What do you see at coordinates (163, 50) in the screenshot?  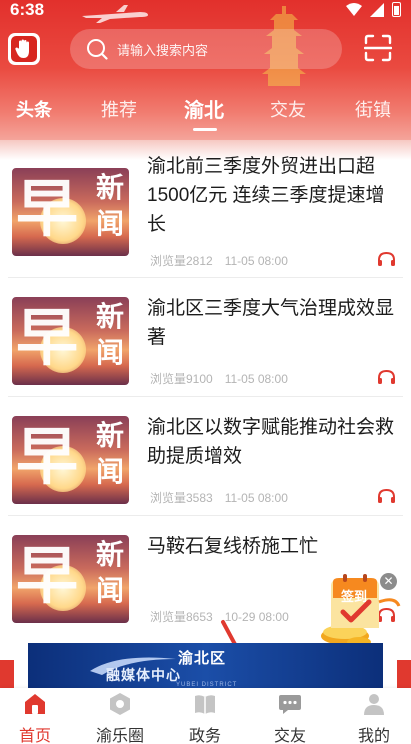 I see `search-placeholder: 请输入搜索内容` at bounding box center [163, 50].